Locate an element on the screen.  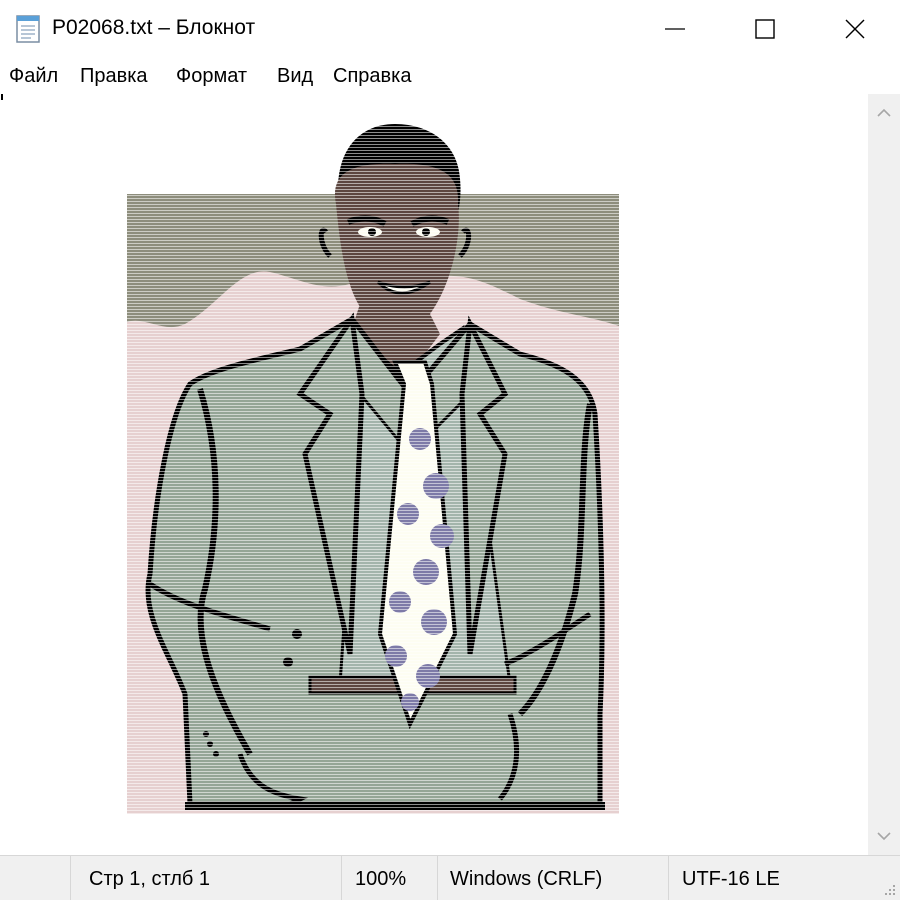
minimize-icon is located at coordinates (675, 29).